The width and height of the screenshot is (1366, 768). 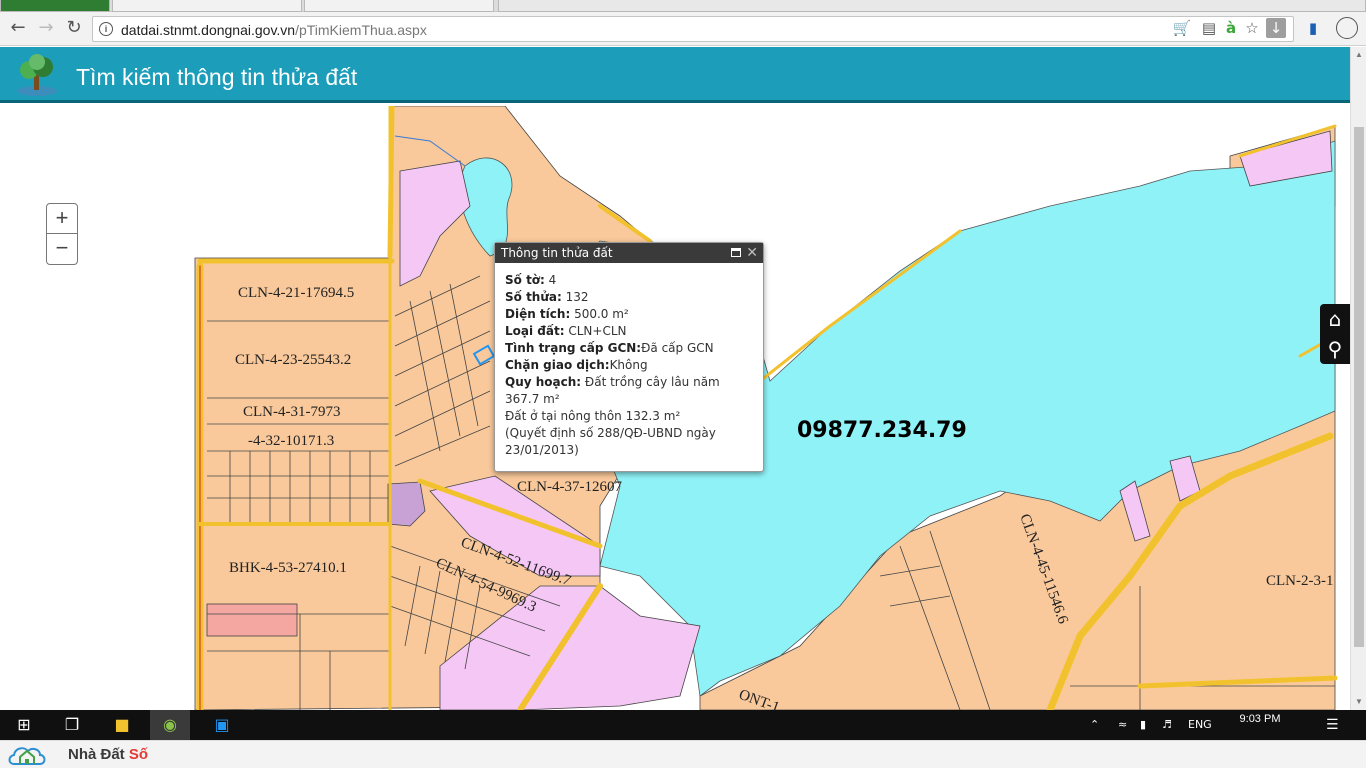 I want to click on tinh-trang-value: Đã cấp GCN, so click(x=677, y=348).